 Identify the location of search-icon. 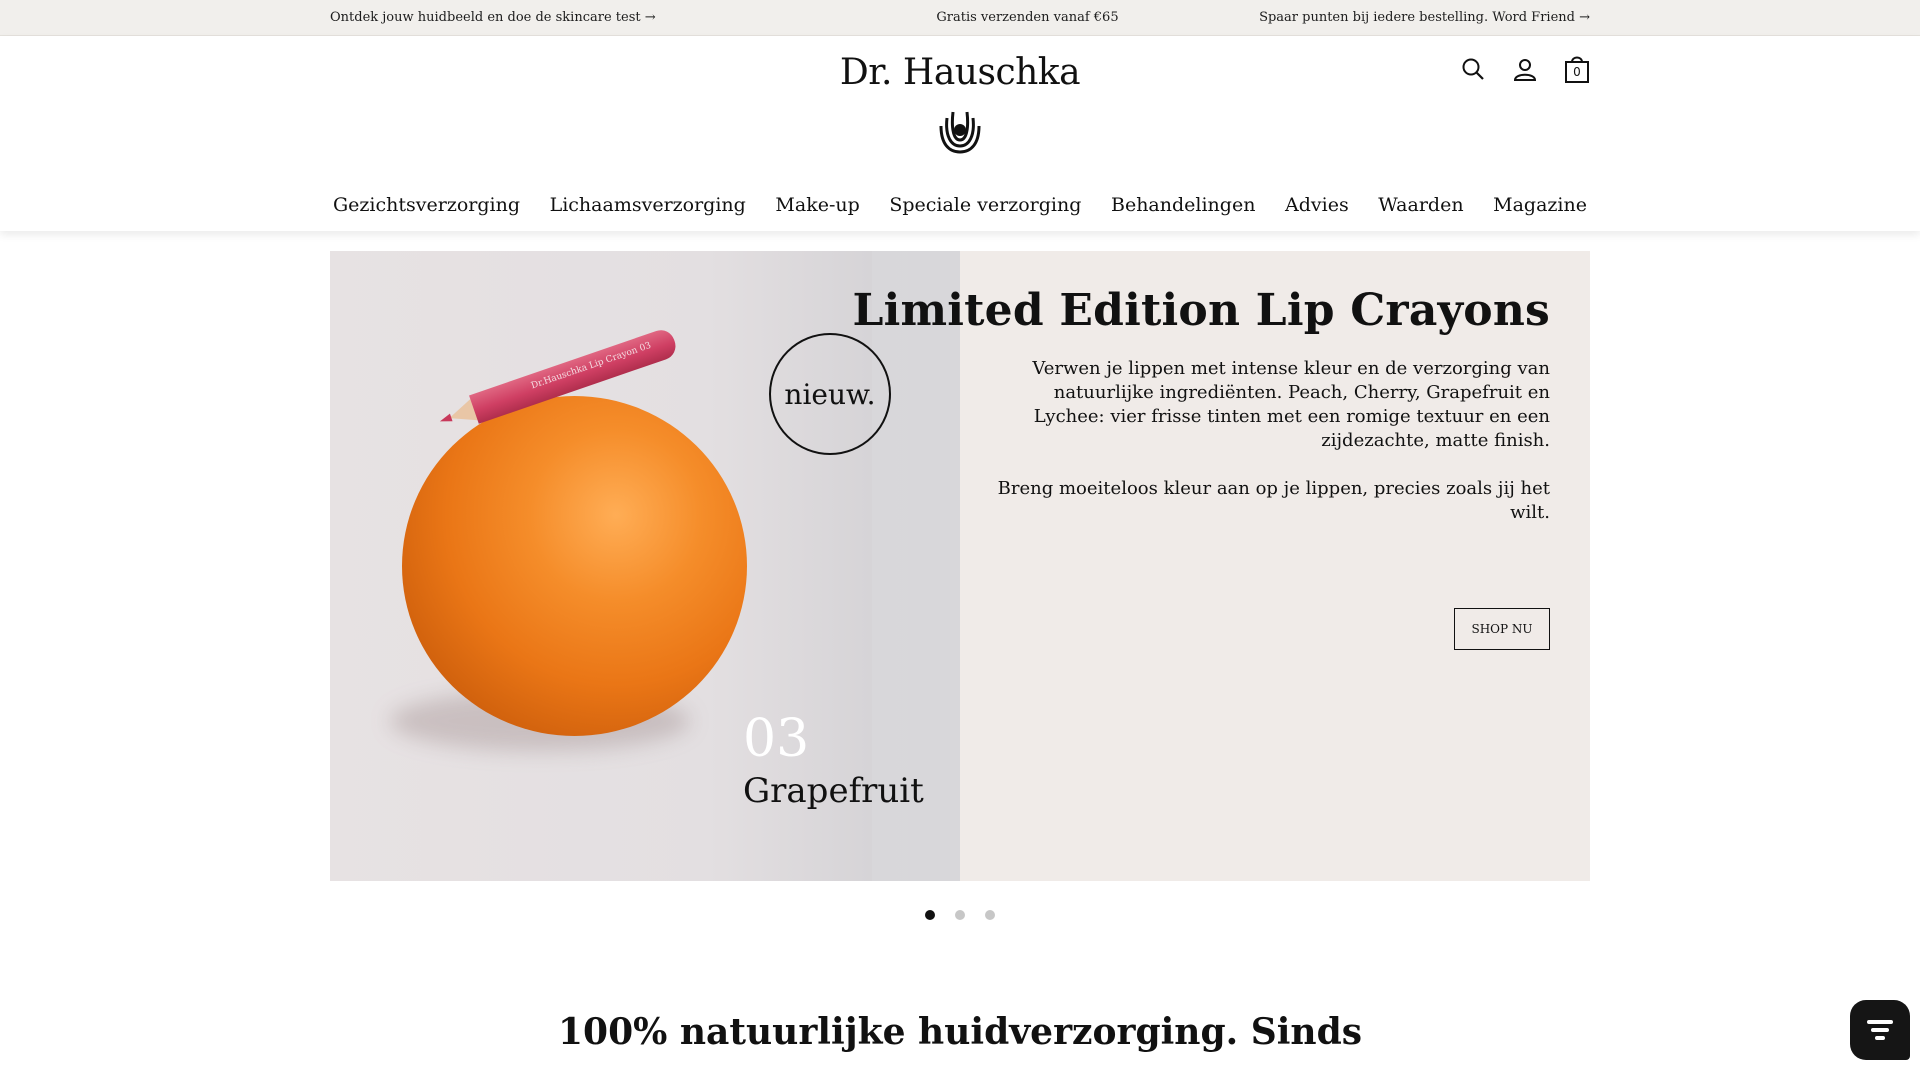
(1473, 69).